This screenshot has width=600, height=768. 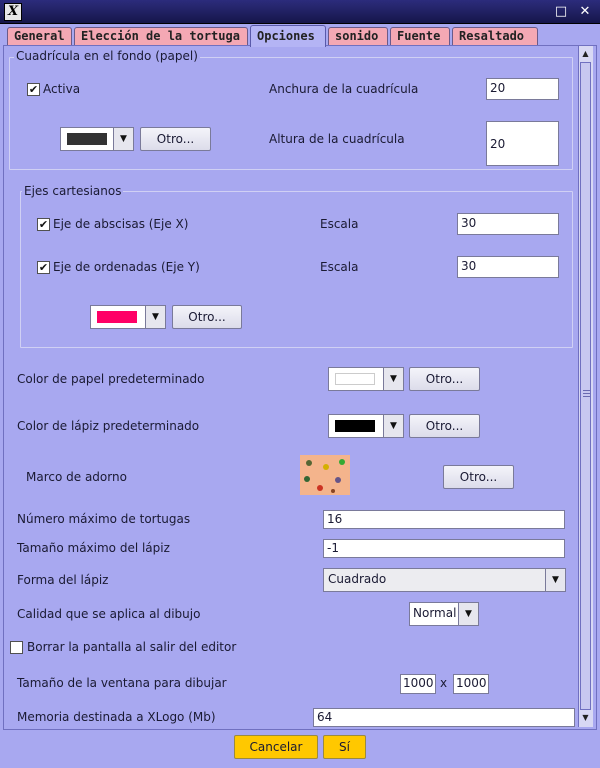 I want to click on max-pen-size-label: Tamaño máximo del lápiz, so click(x=93, y=548).